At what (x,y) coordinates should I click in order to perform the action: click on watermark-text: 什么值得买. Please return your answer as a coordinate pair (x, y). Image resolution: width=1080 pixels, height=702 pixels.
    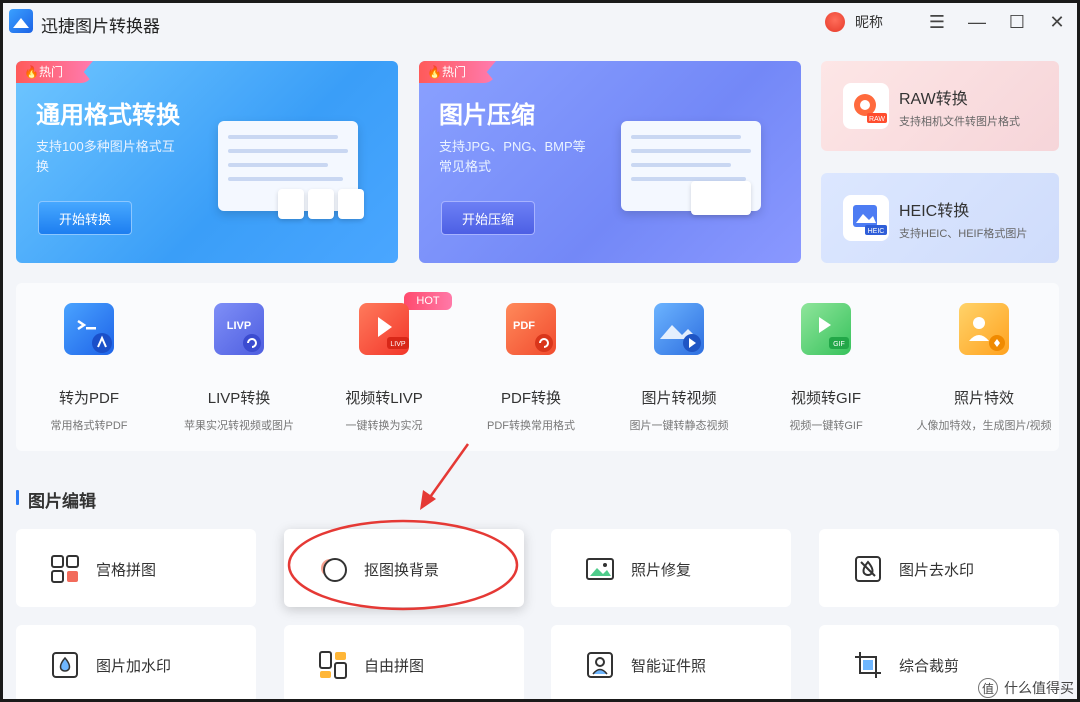
    Looking at the image, I should click on (1039, 688).